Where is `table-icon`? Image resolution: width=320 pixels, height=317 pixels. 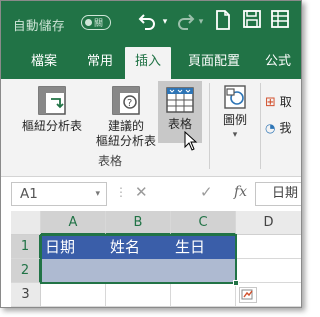 table-icon is located at coordinates (280, 22).